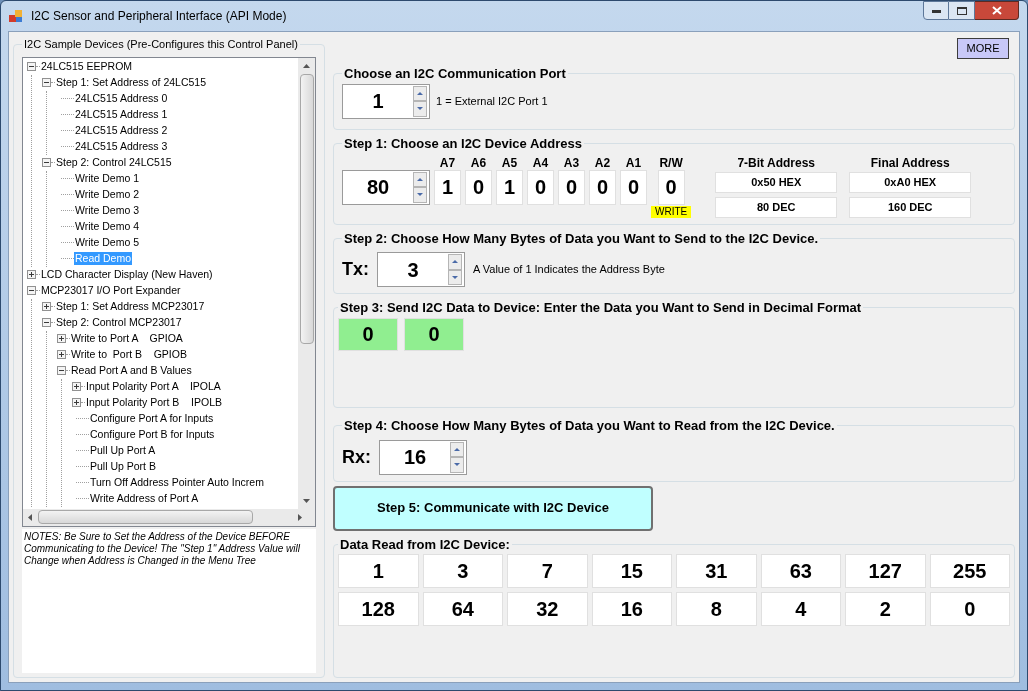 The width and height of the screenshot is (1028, 691). Describe the element at coordinates (776, 182) in the screenshot. I see `hex-value: 0x50 HEX` at that location.